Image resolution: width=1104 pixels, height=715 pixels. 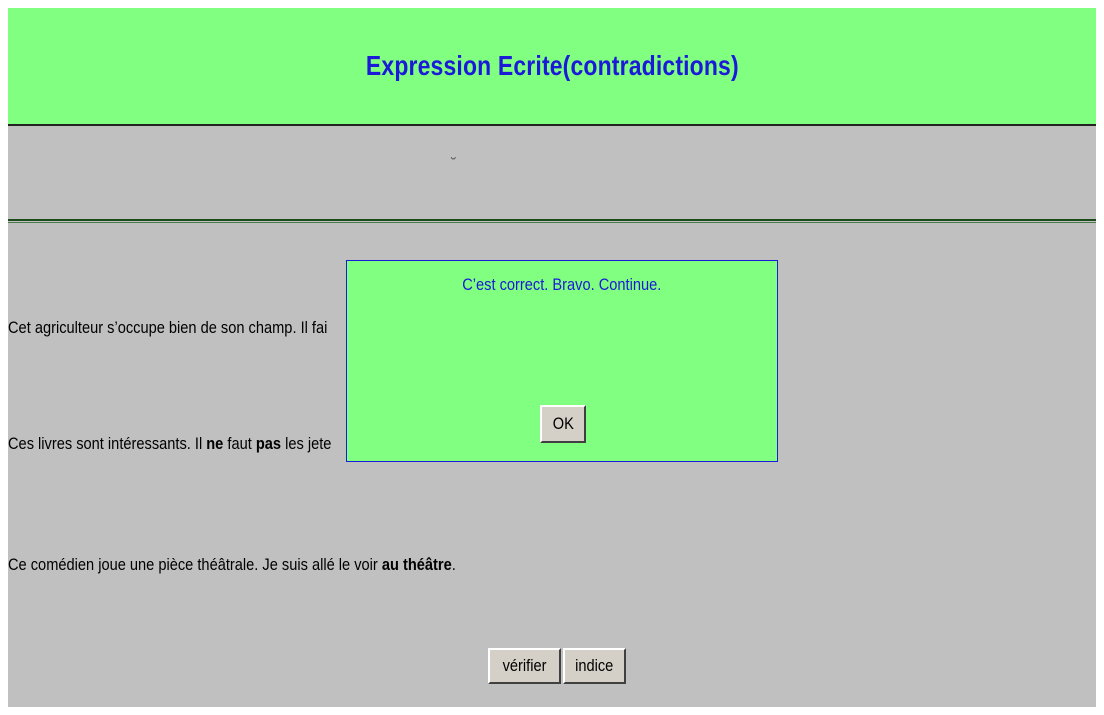 I want to click on sentence-bold-text: pas, so click(x=268, y=443).